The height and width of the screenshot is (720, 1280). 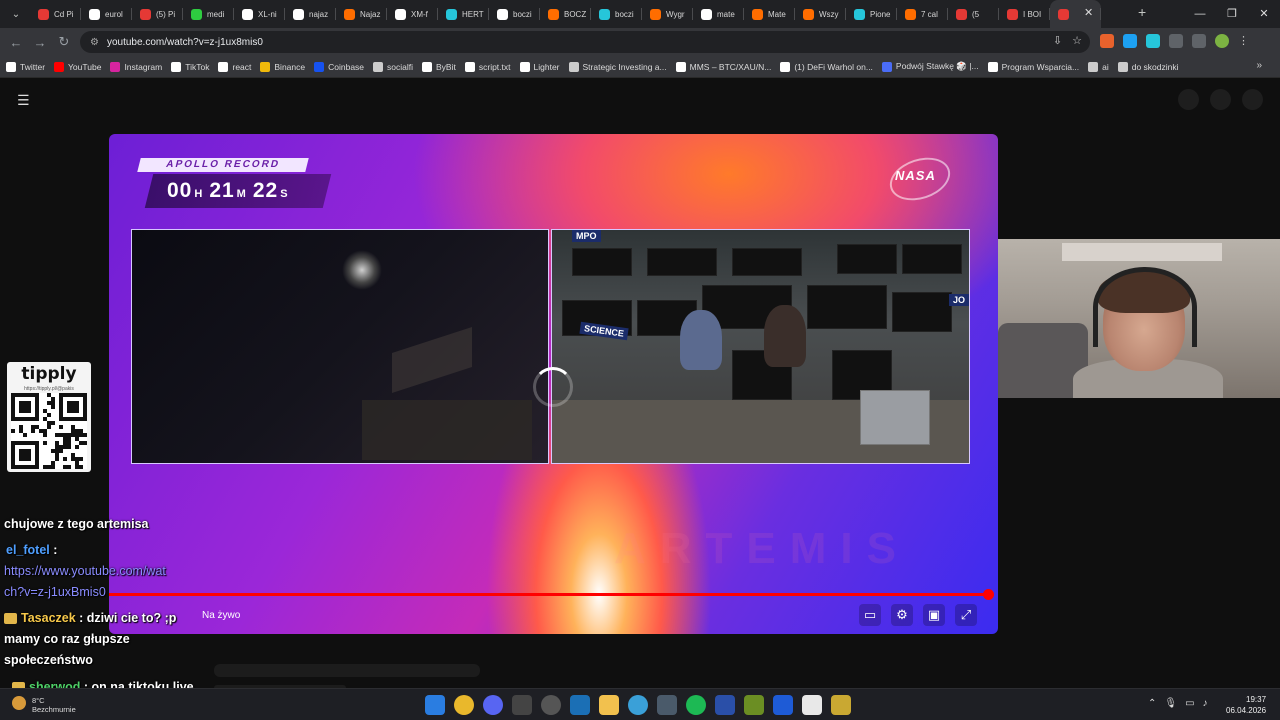 I want to click on profile-avatar, so click(x=1222, y=41).